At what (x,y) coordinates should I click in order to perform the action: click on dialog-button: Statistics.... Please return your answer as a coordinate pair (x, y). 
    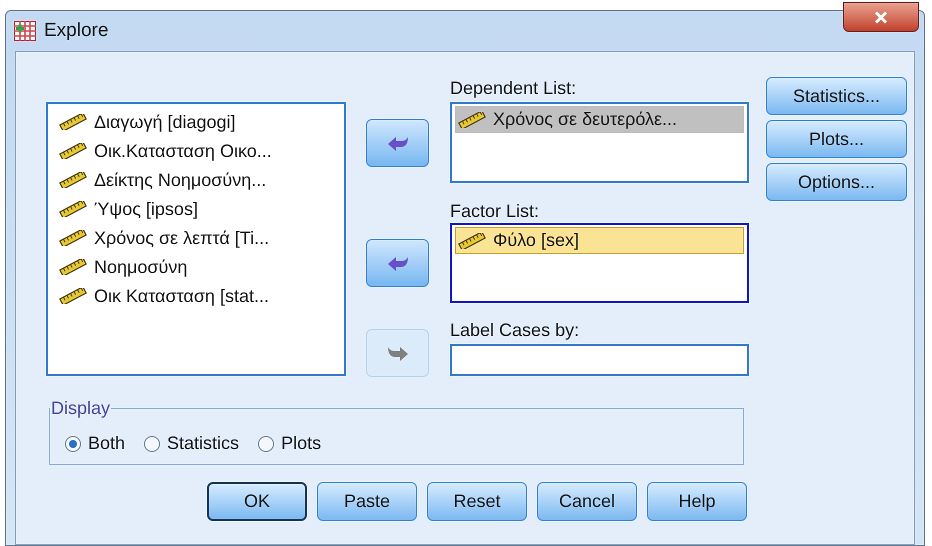
    Looking at the image, I should click on (836, 96).